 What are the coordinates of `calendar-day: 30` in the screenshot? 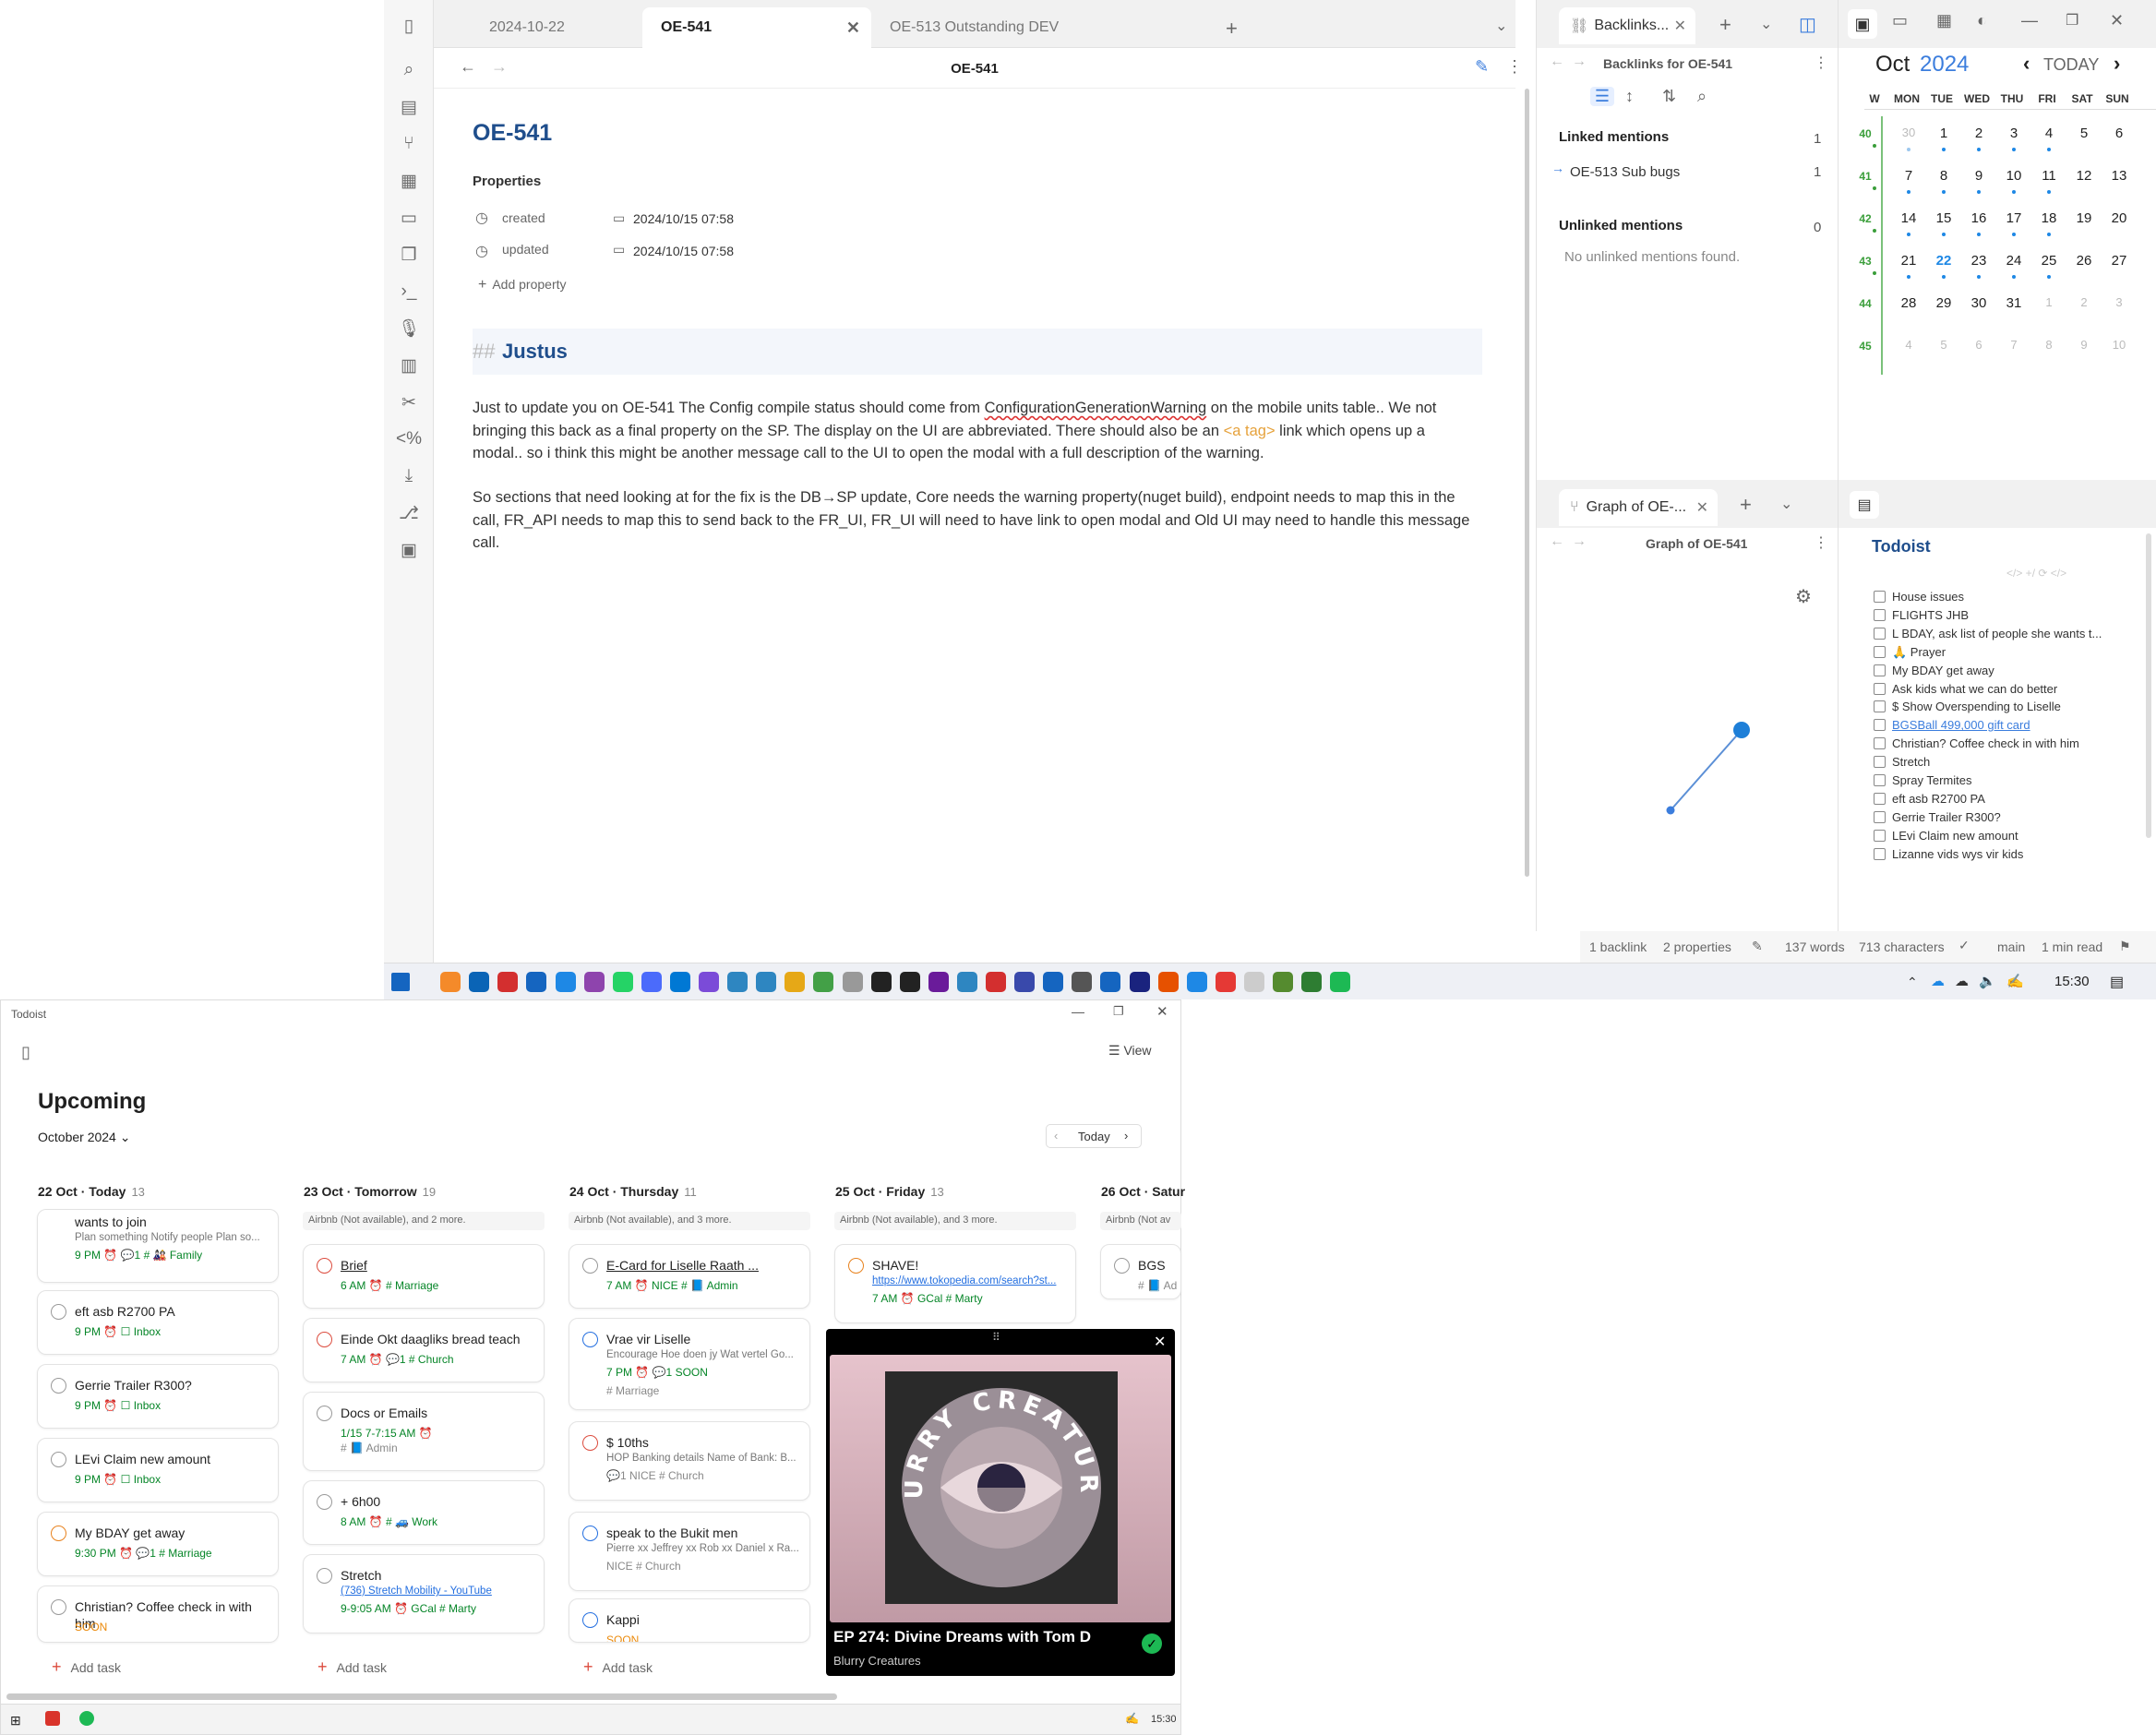 It's located at (1908, 132).